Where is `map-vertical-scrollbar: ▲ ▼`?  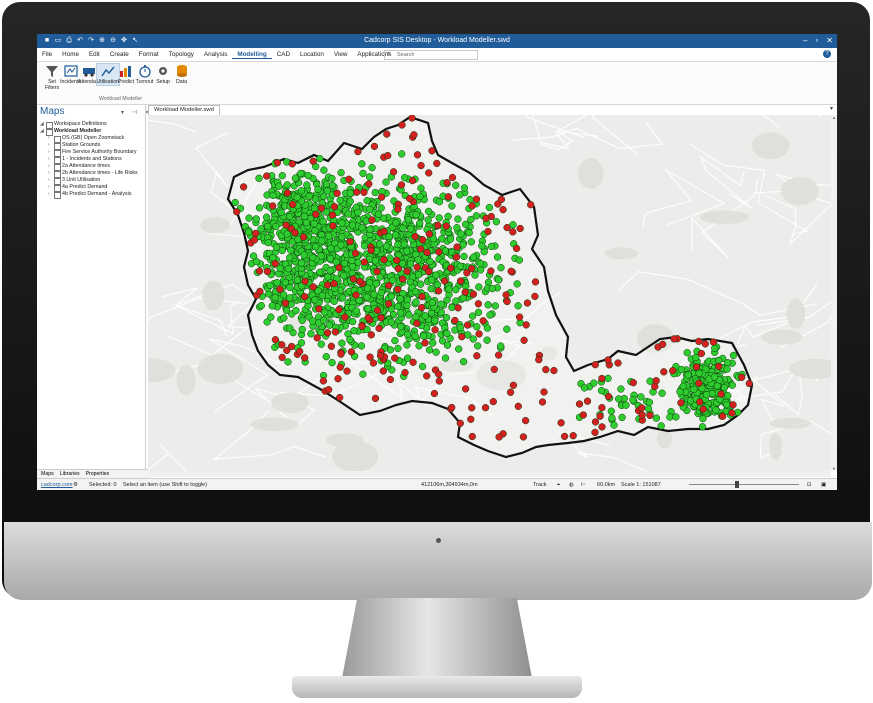 map-vertical-scrollbar: ▲ ▼ is located at coordinates (834, 293).